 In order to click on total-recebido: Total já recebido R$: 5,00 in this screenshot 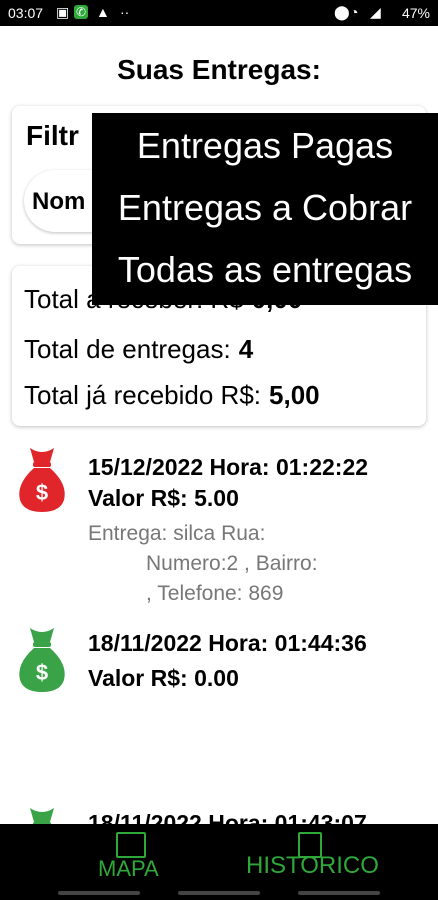, I will do `click(172, 395)`.